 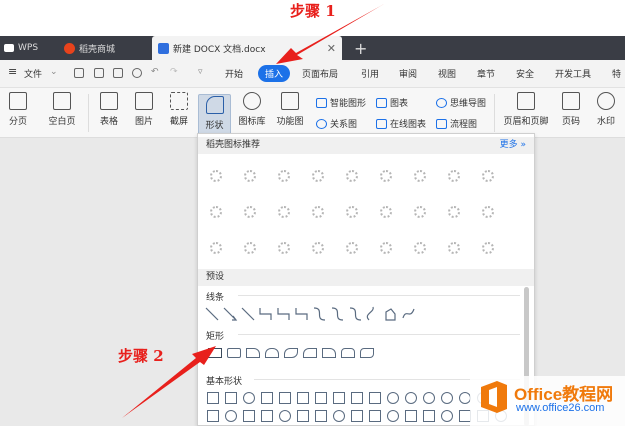 What do you see at coordinates (392, 102) in the screenshot?
I see `chart-button: 图表` at bounding box center [392, 102].